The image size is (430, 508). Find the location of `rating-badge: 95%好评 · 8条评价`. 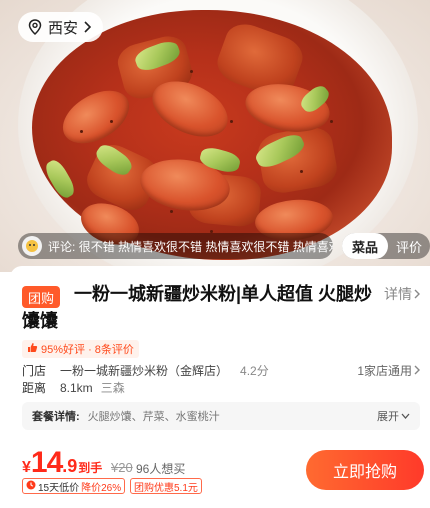

rating-badge: 95%好评 · 8条评价 is located at coordinates (80, 349).